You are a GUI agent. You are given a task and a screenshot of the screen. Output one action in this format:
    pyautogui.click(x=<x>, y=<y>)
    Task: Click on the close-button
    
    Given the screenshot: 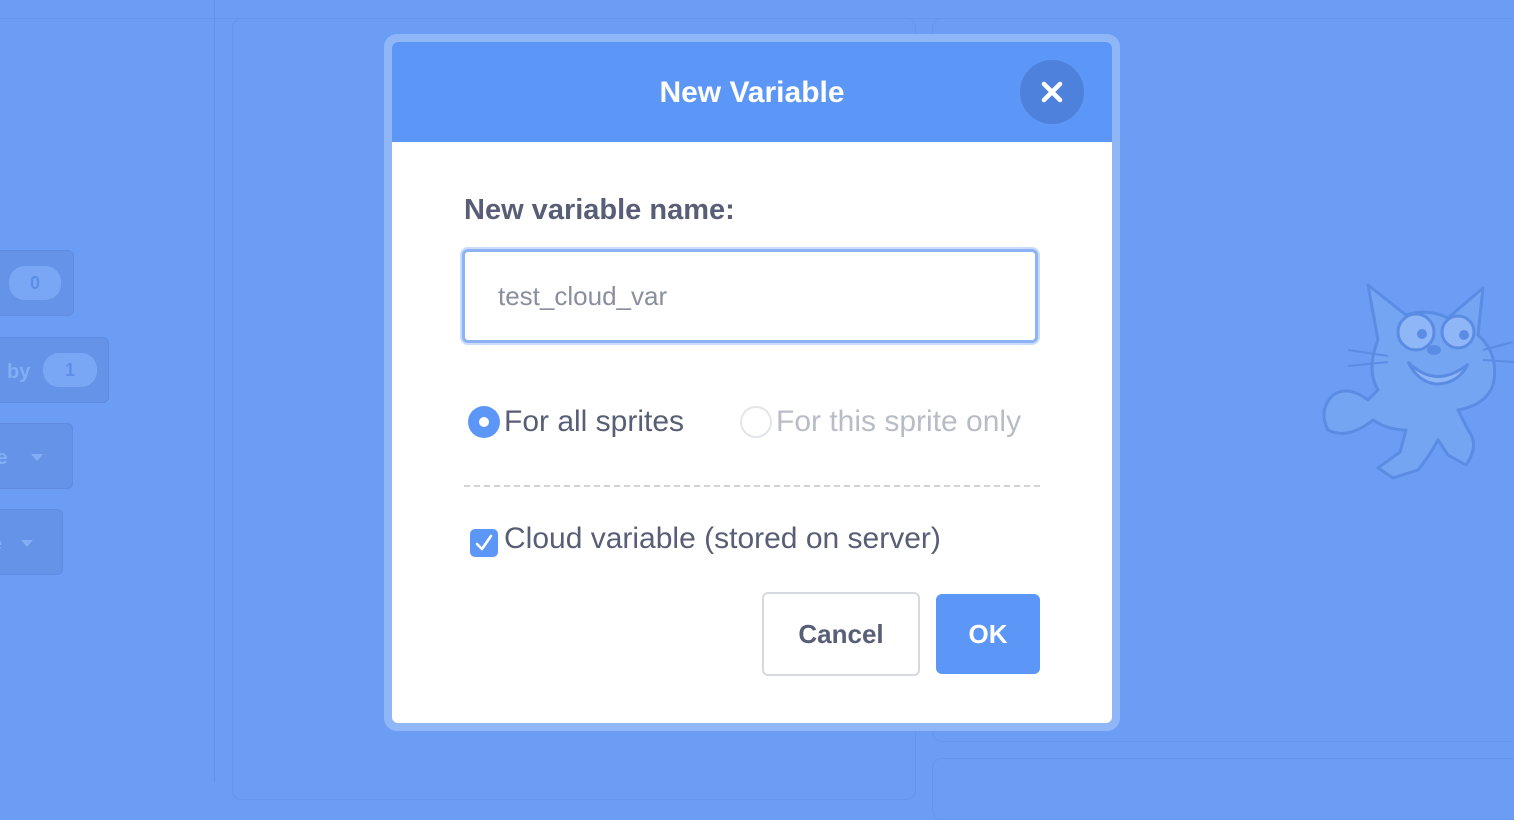 What is the action you would take?
    pyautogui.click(x=1052, y=92)
    